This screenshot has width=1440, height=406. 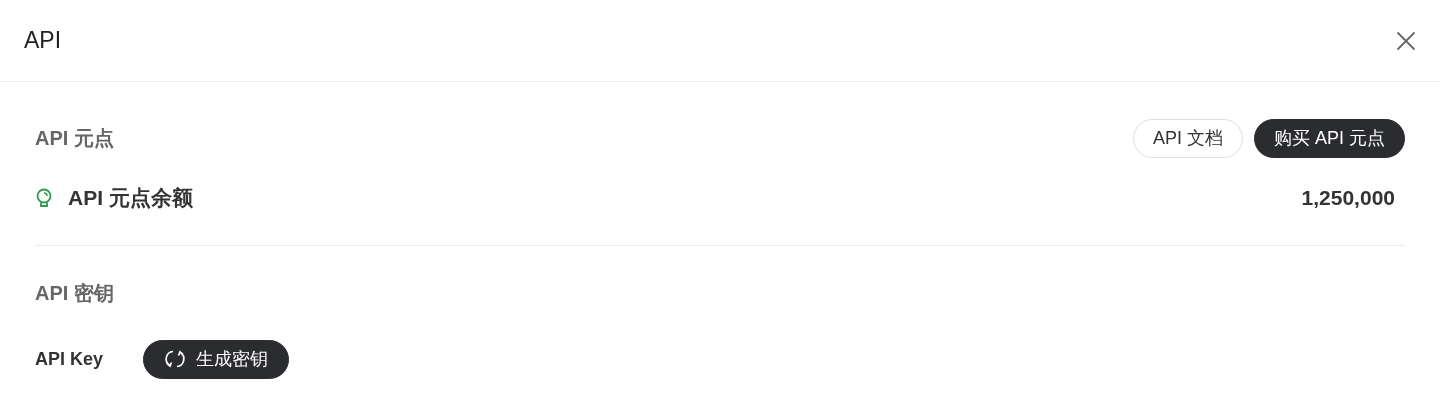 What do you see at coordinates (1406, 40) in the screenshot?
I see `close-icon` at bounding box center [1406, 40].